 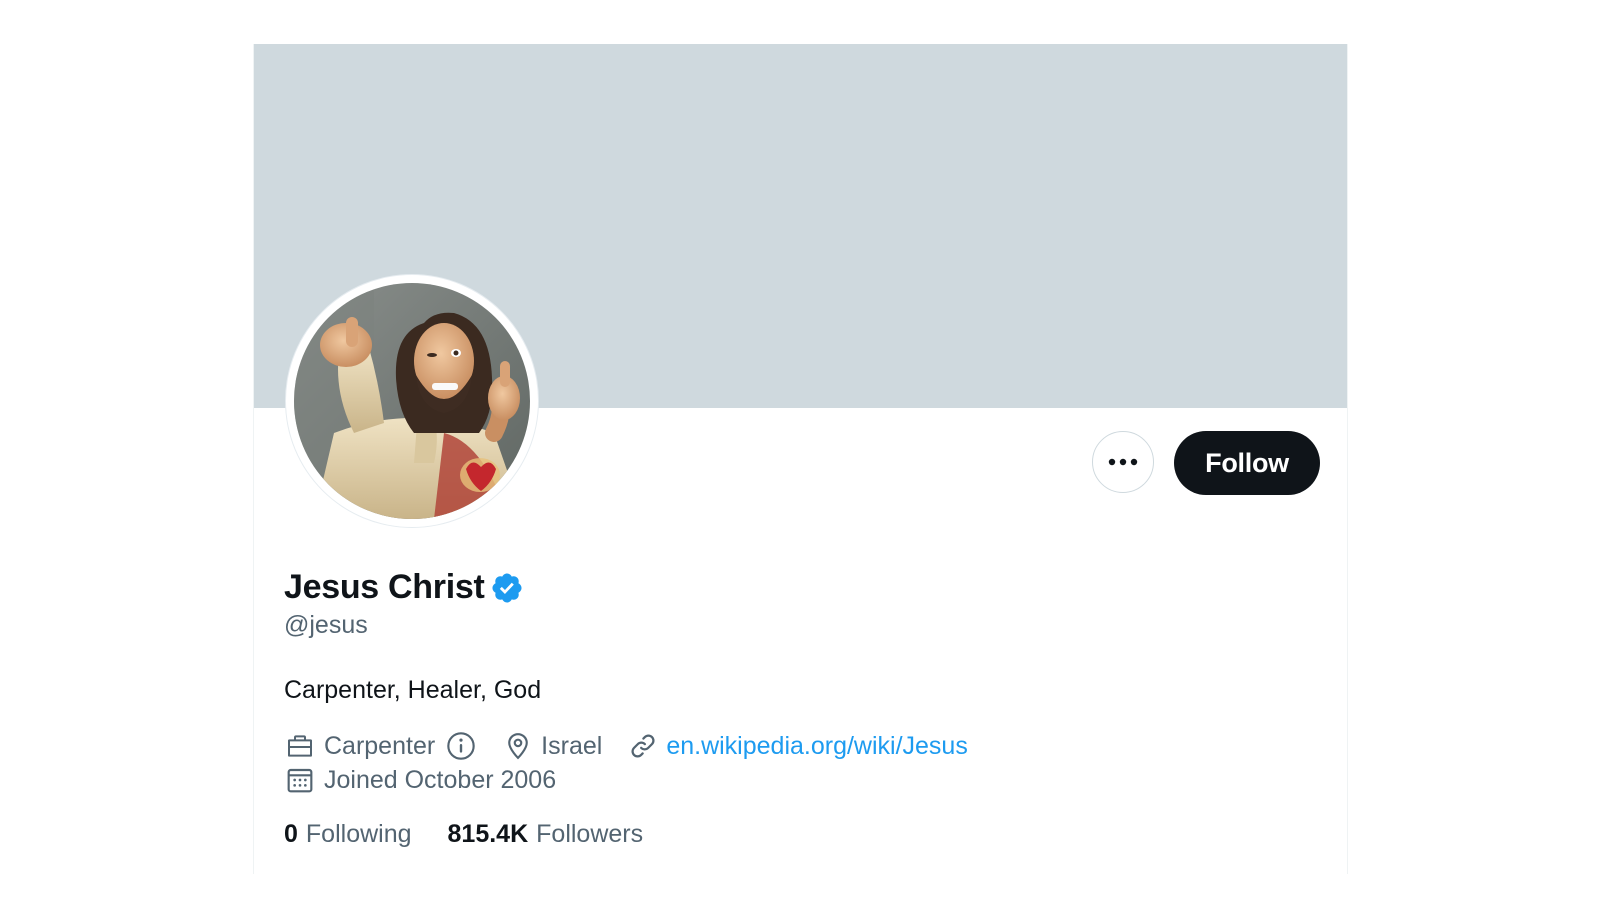 I want to click on link-icon, so click(x=643, y=746).